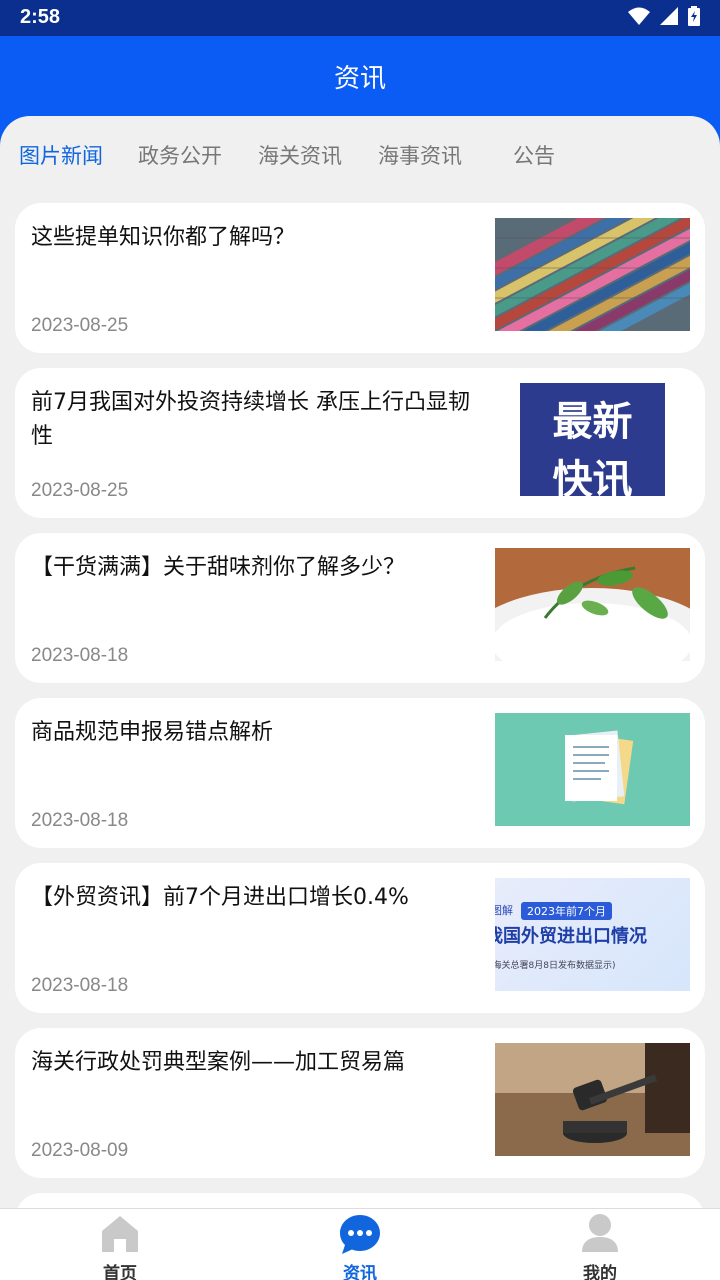 Image resolution: width=720 pixels, height=1280 pixels. I want to click on news-title: 【外贸资讯】前7个月进出口增长0.4%, so click(220, 897).